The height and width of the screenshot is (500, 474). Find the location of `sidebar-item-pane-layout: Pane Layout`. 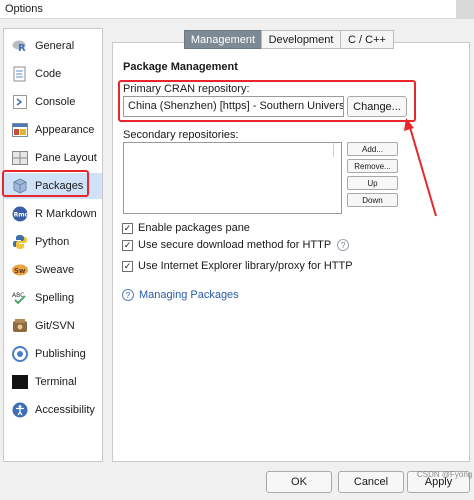

sidebar-item-pane-layout: Pane Layout is located at coordinates (53, 158).